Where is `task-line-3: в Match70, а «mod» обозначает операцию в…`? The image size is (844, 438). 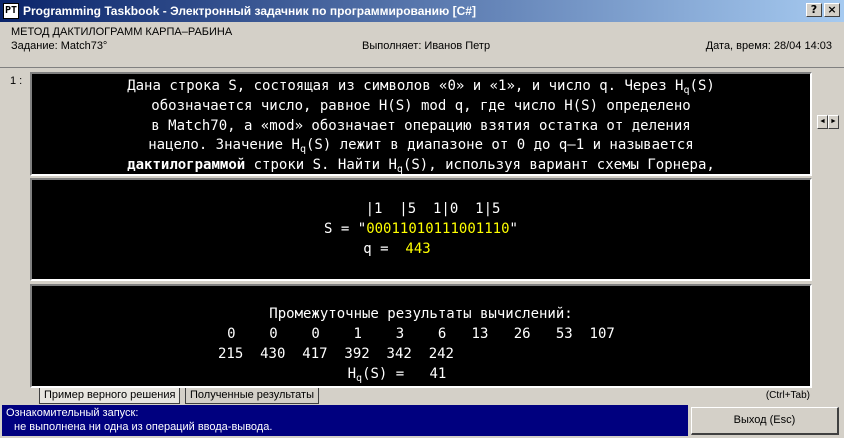
task-line-3: в Match70, а «mod» обозначает операцию в… is located at coordinates (421, 126).